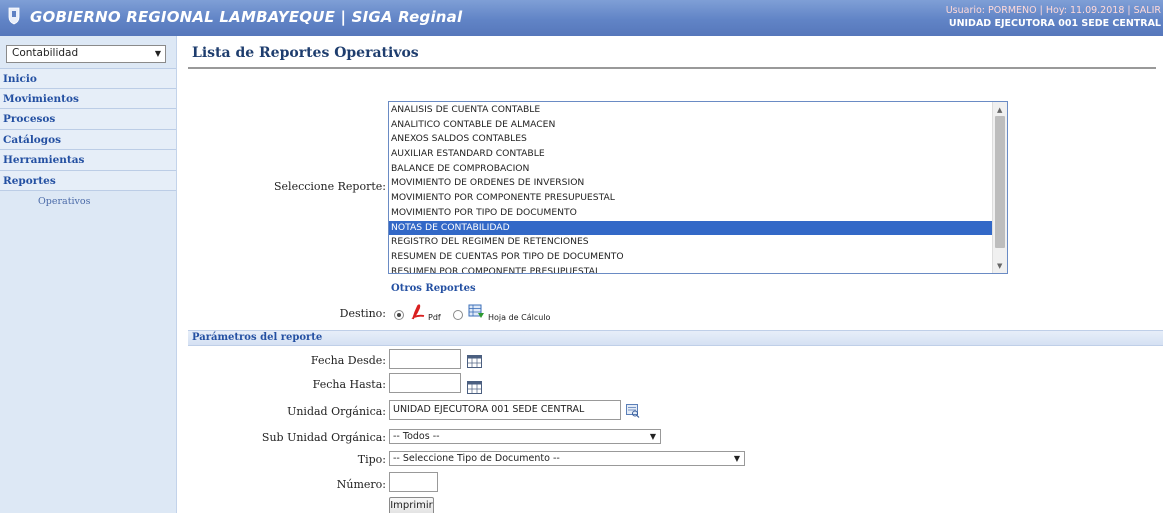 This screenshot has width=1163, height=513. I want to click on module-select-value: Contabilidad, so click(45, 53).